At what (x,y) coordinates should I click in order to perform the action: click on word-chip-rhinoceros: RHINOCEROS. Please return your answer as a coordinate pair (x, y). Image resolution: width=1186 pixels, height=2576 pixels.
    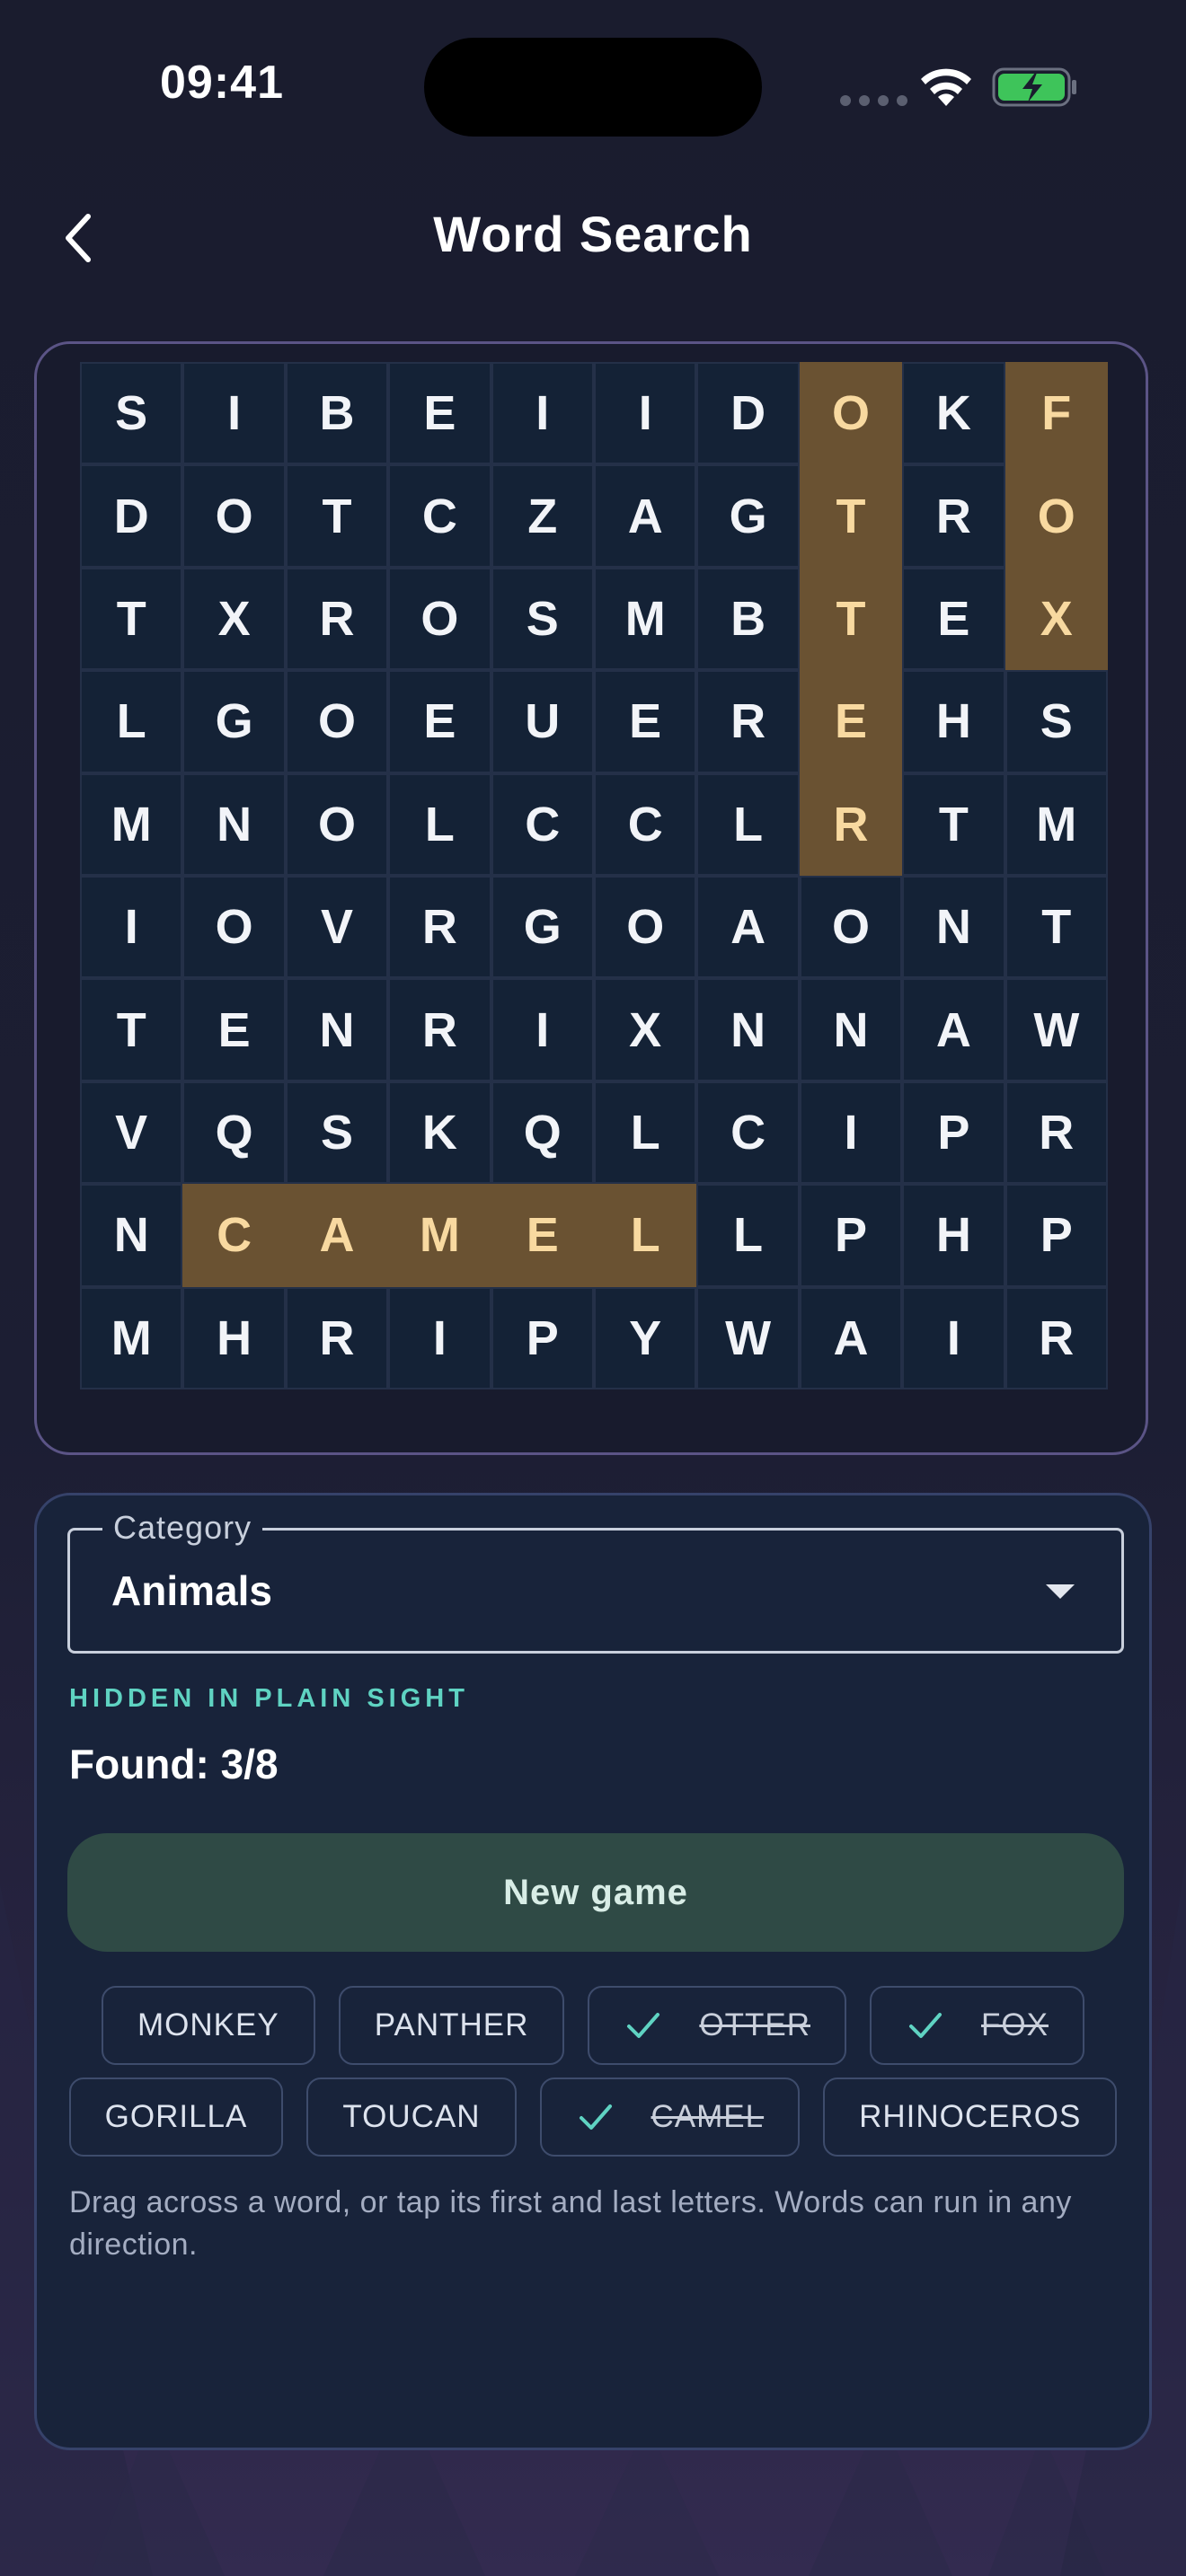
    Looking at the image, I should click on (970, 2117).